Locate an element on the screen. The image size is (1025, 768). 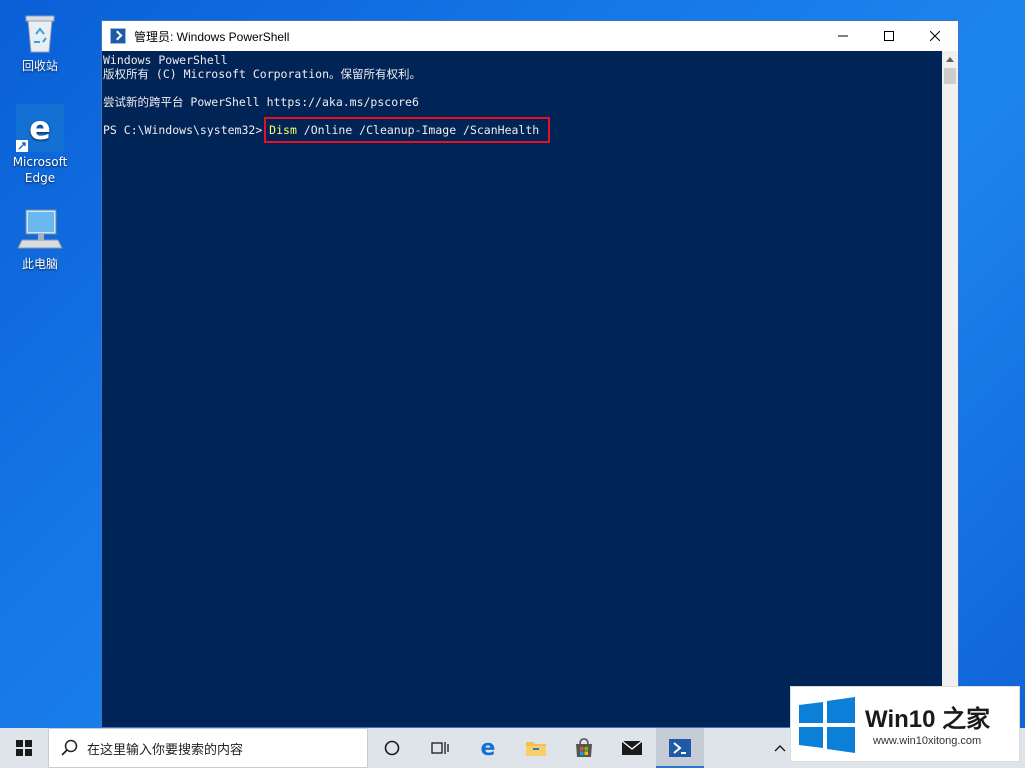
minimize-button is located at coordinates (843, 36).